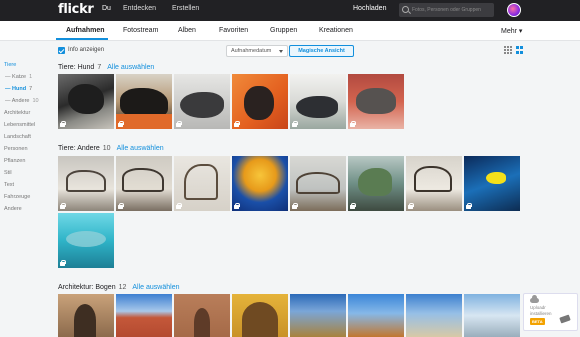 The height and width of the screenshot is (337, 580). What do you see at coordinates (321, 51) in the screenshot?
I see `magic-view-button: Magische Ansicht` at bounding box center [321, 51].